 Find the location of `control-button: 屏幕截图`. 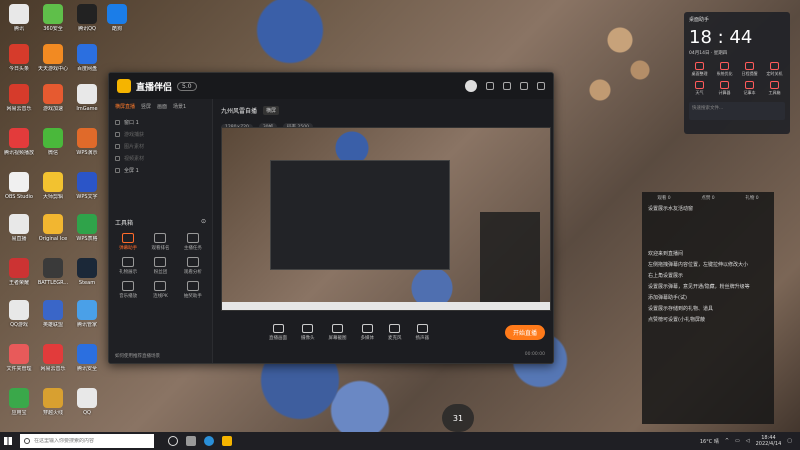

control-button: 屏幕截图 is located at coordinates (338, 332).